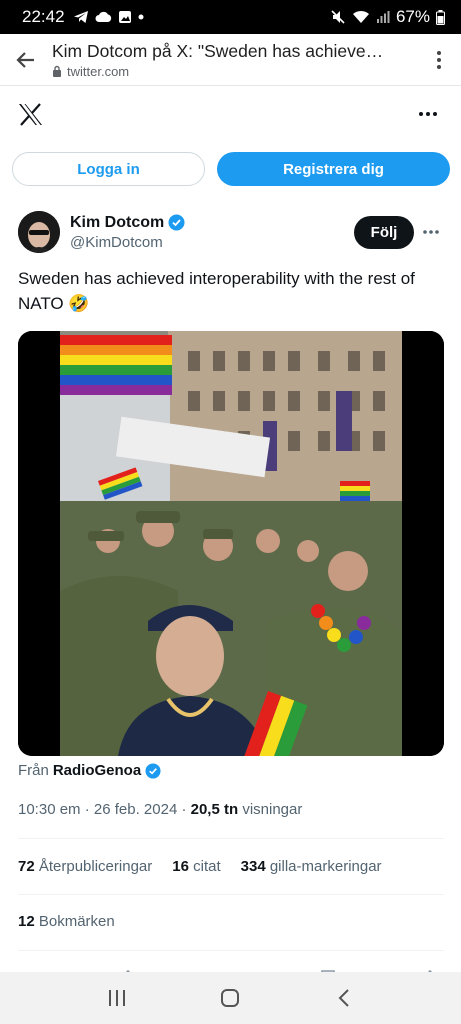 The height and width of the screenshot is (1024, 461). What do you see at coordinates (440, 17) in the screenshot?
I see `battery-icon` at bounding box center [440, 17].